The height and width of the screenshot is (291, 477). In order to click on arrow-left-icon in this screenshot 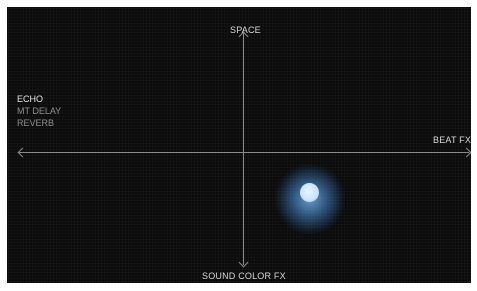, I will do `click(22, 152)`.